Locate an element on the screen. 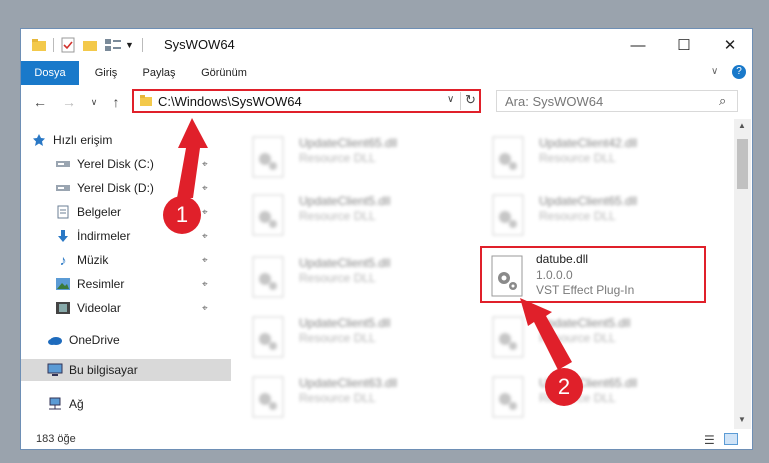  tiles-view-icon is located at coordinates (731, 439).